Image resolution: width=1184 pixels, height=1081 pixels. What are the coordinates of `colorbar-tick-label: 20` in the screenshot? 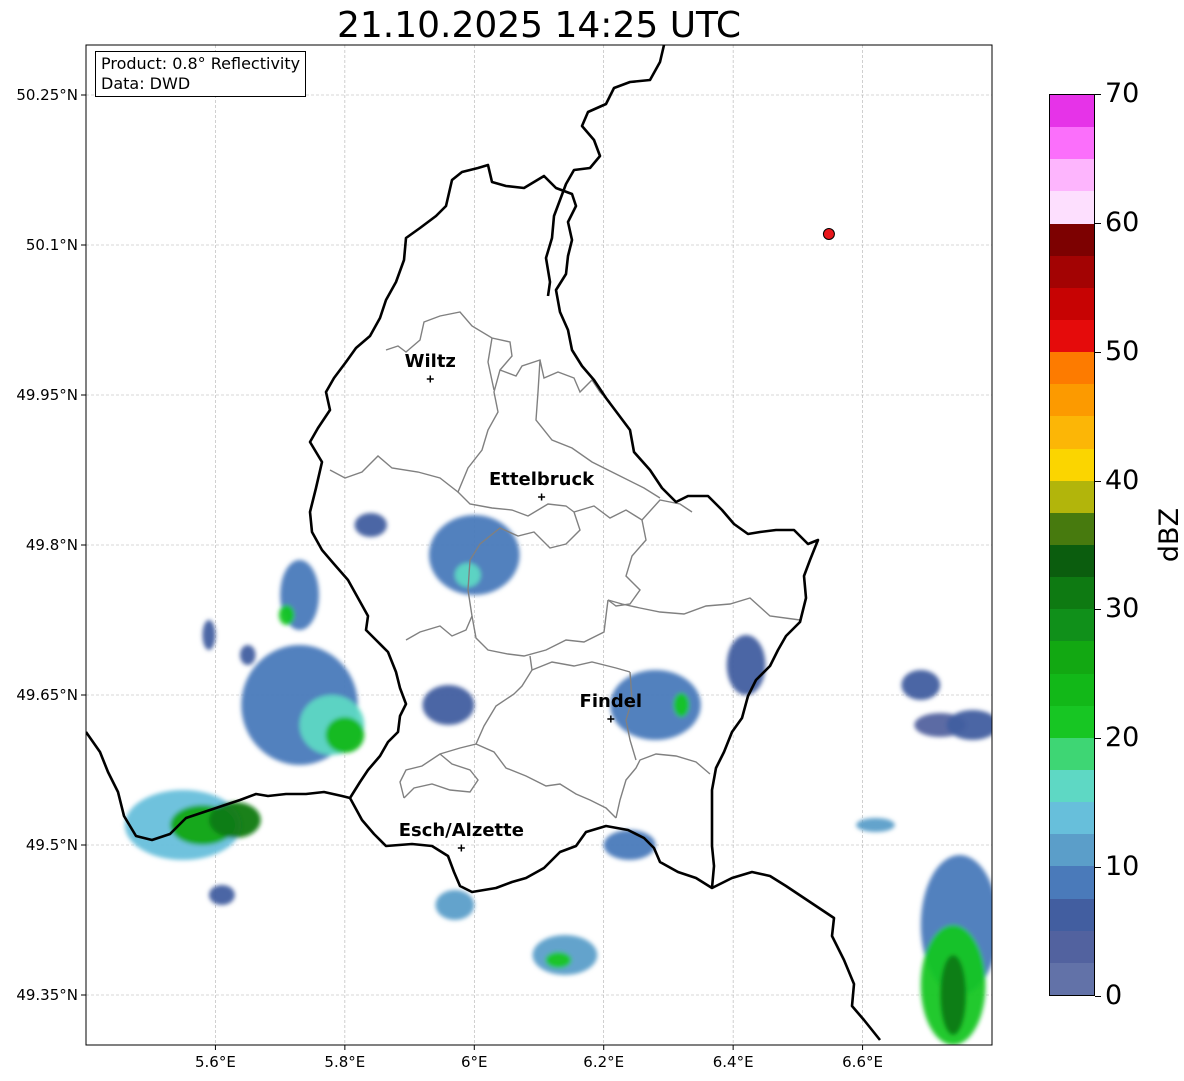 It's located at (1122, 738).